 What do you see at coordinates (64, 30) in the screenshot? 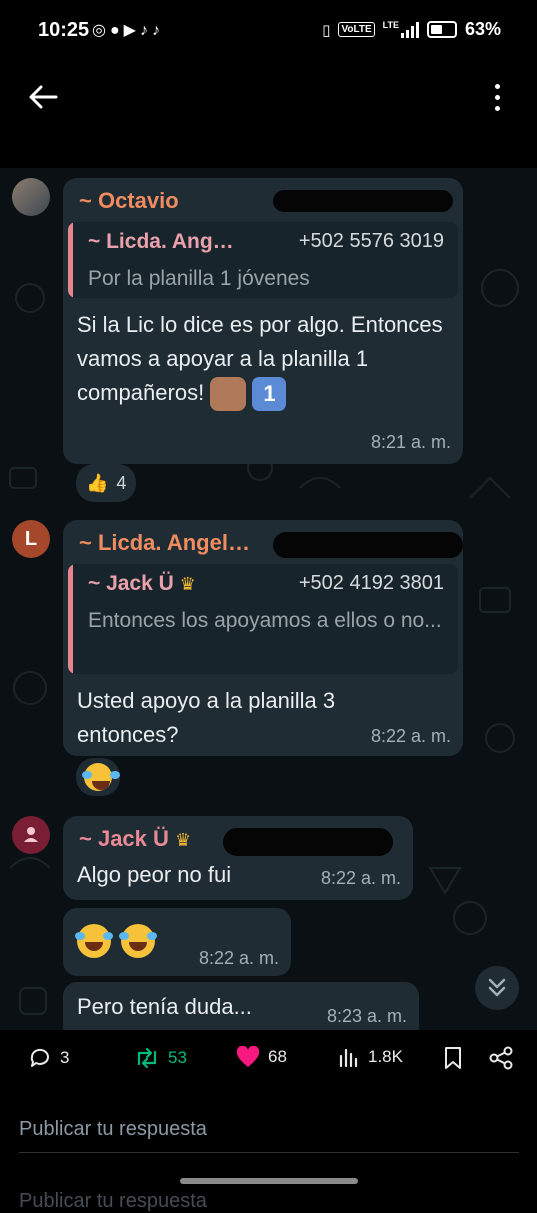
I see `status-time: 10:25` at bounding box center [64, 30].